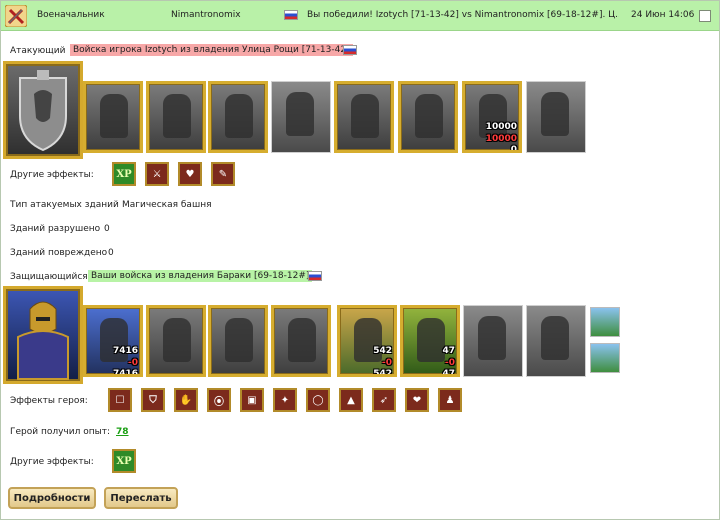 The width and height of the screenshot is (720, 520). What do you see at coordinates (417, 400) in the screenshot?
I see `hero-effect-icon: ❤` at bounding box center [417, 400].